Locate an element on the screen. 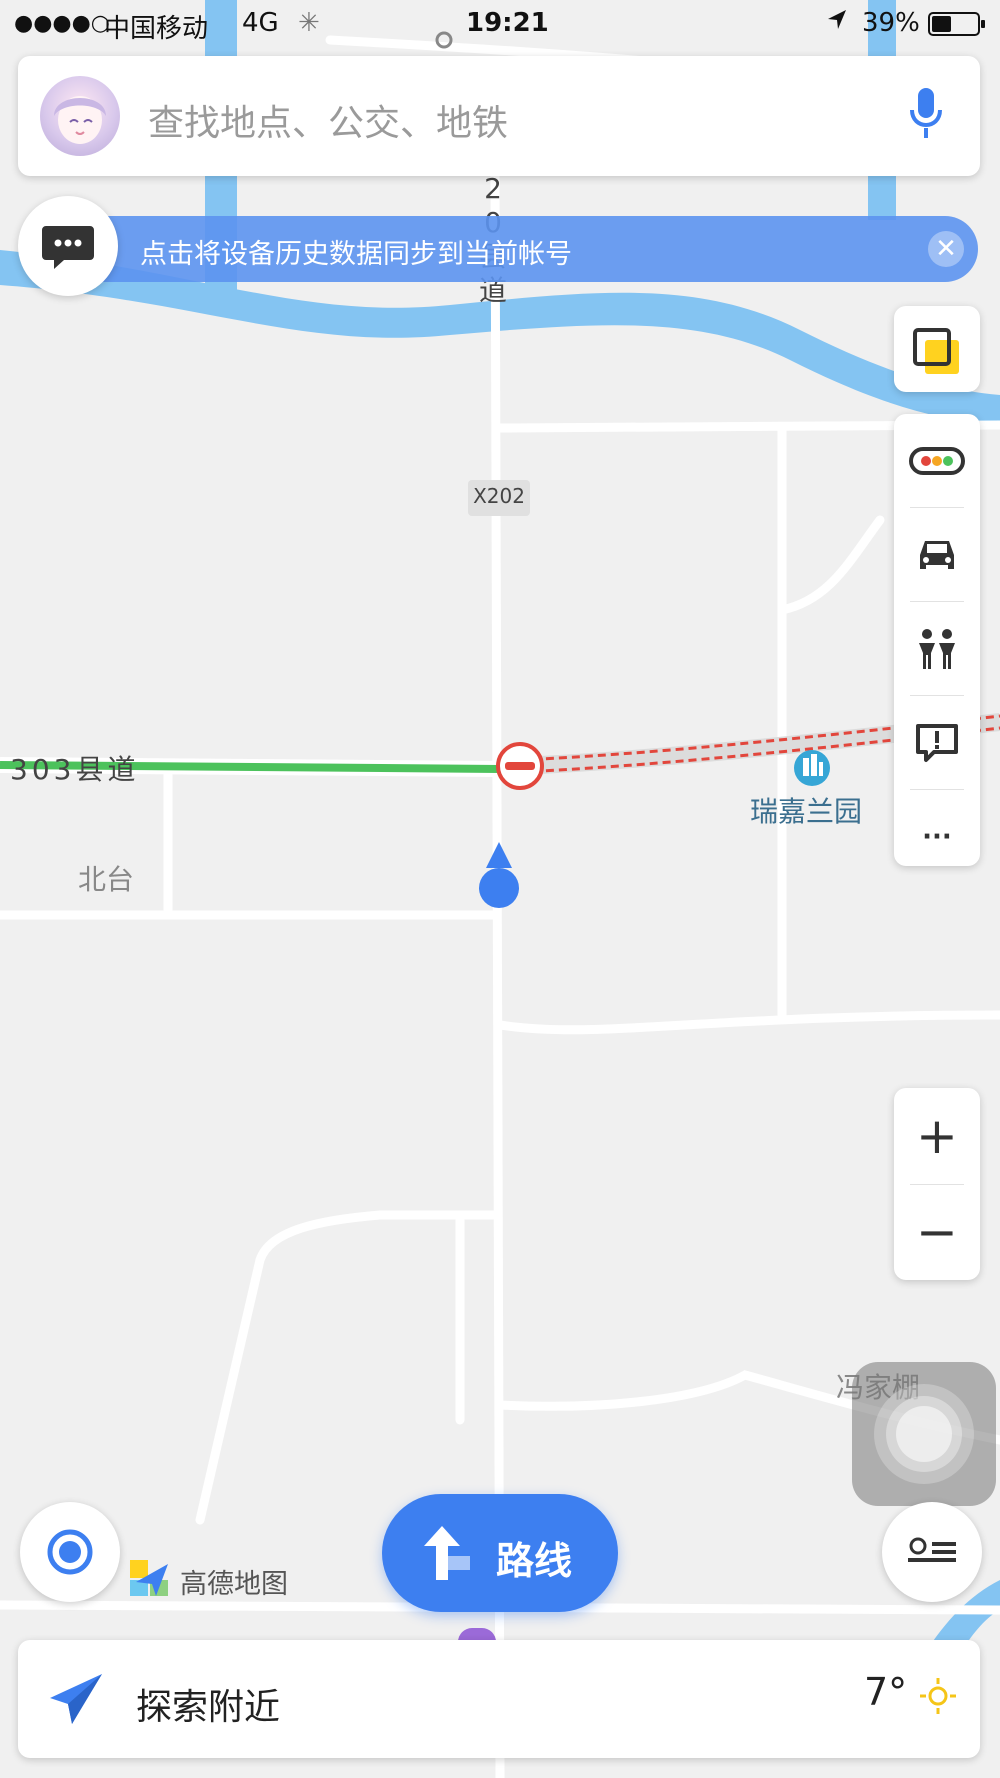 The width and height of the screenshot is (1000, 1778). list-icon is located at coordinates (932, 1549).